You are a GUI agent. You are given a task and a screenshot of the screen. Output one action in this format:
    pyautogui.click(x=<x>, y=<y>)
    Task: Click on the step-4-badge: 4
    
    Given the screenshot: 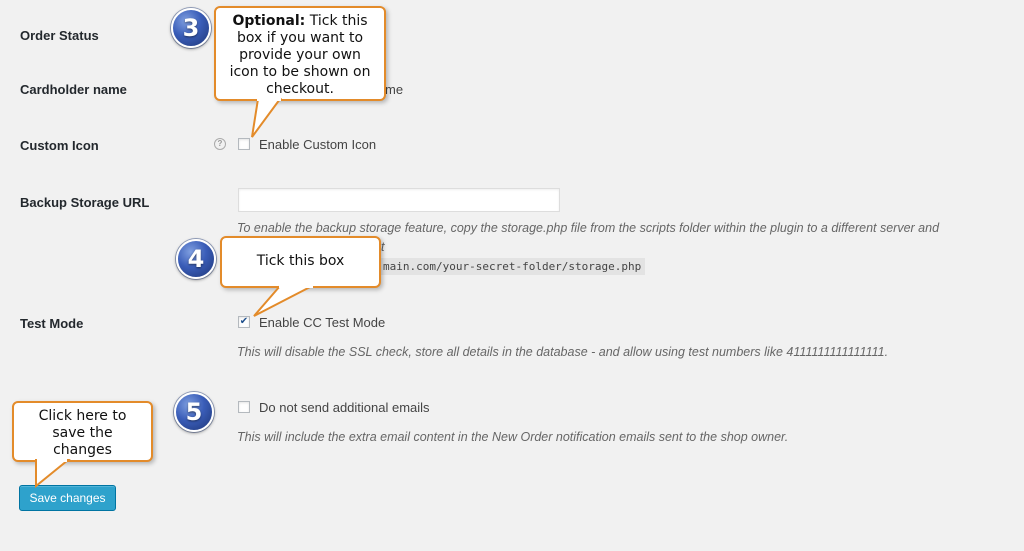 What is the action you would take?
    pyautogui.click(x=196, y=259)
    